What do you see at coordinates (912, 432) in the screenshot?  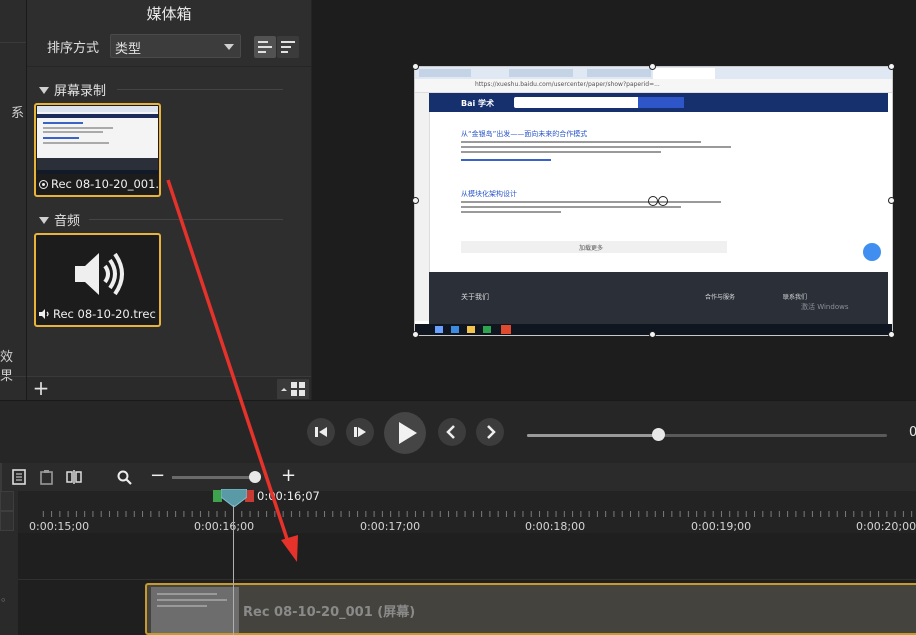 I see `time-display: 0` at bounding box center [912, 432].